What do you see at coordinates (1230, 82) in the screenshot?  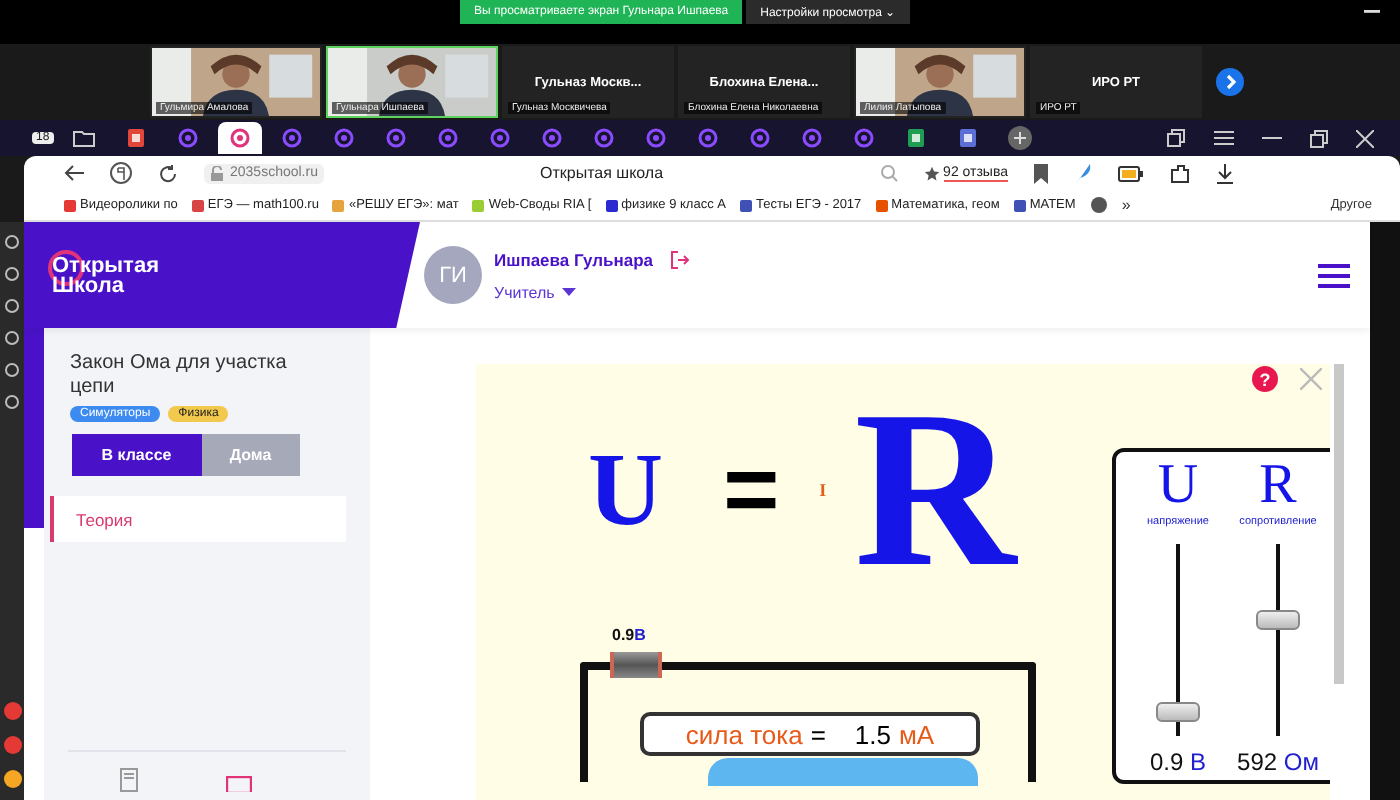 I see `next-page-icon` at bounding box center [1230, 82].